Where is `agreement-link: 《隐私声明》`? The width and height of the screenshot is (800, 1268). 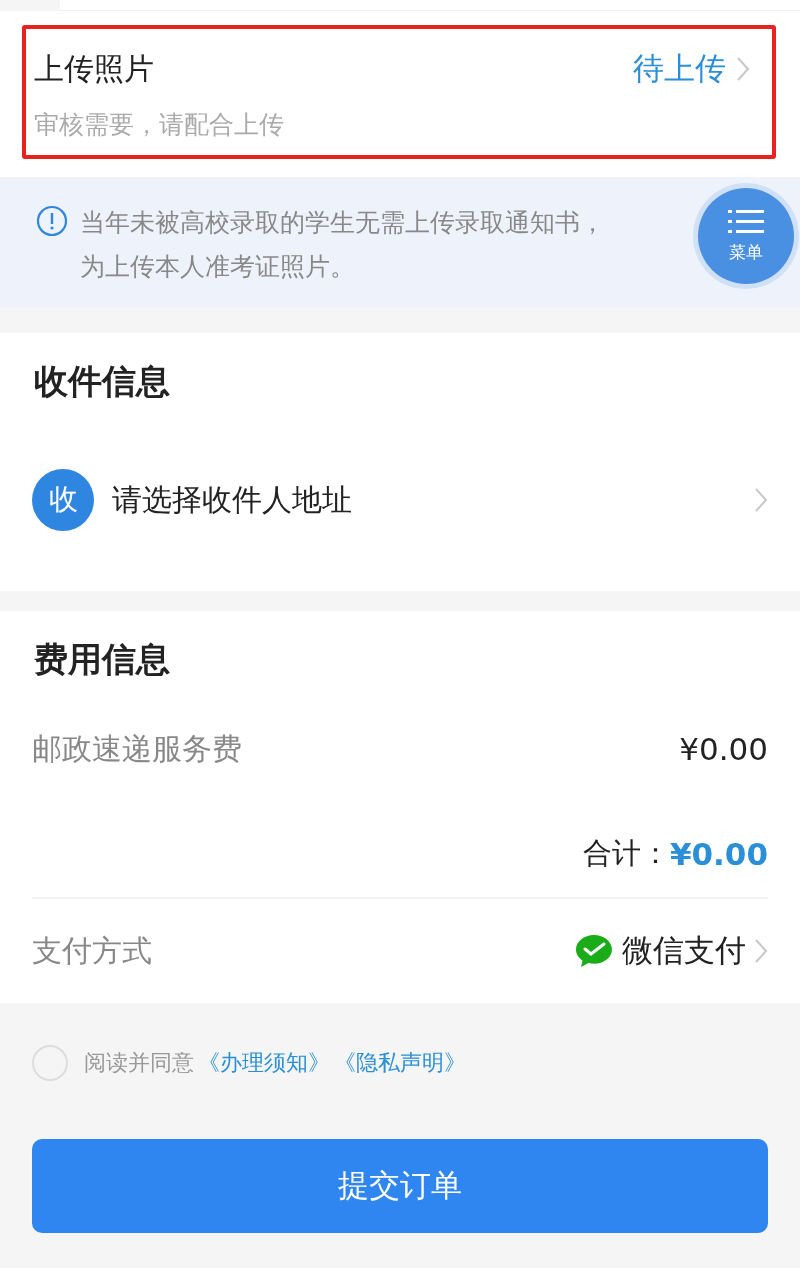 agreement-link: 《隐私声明》 is located at coordinates (400, 1062).